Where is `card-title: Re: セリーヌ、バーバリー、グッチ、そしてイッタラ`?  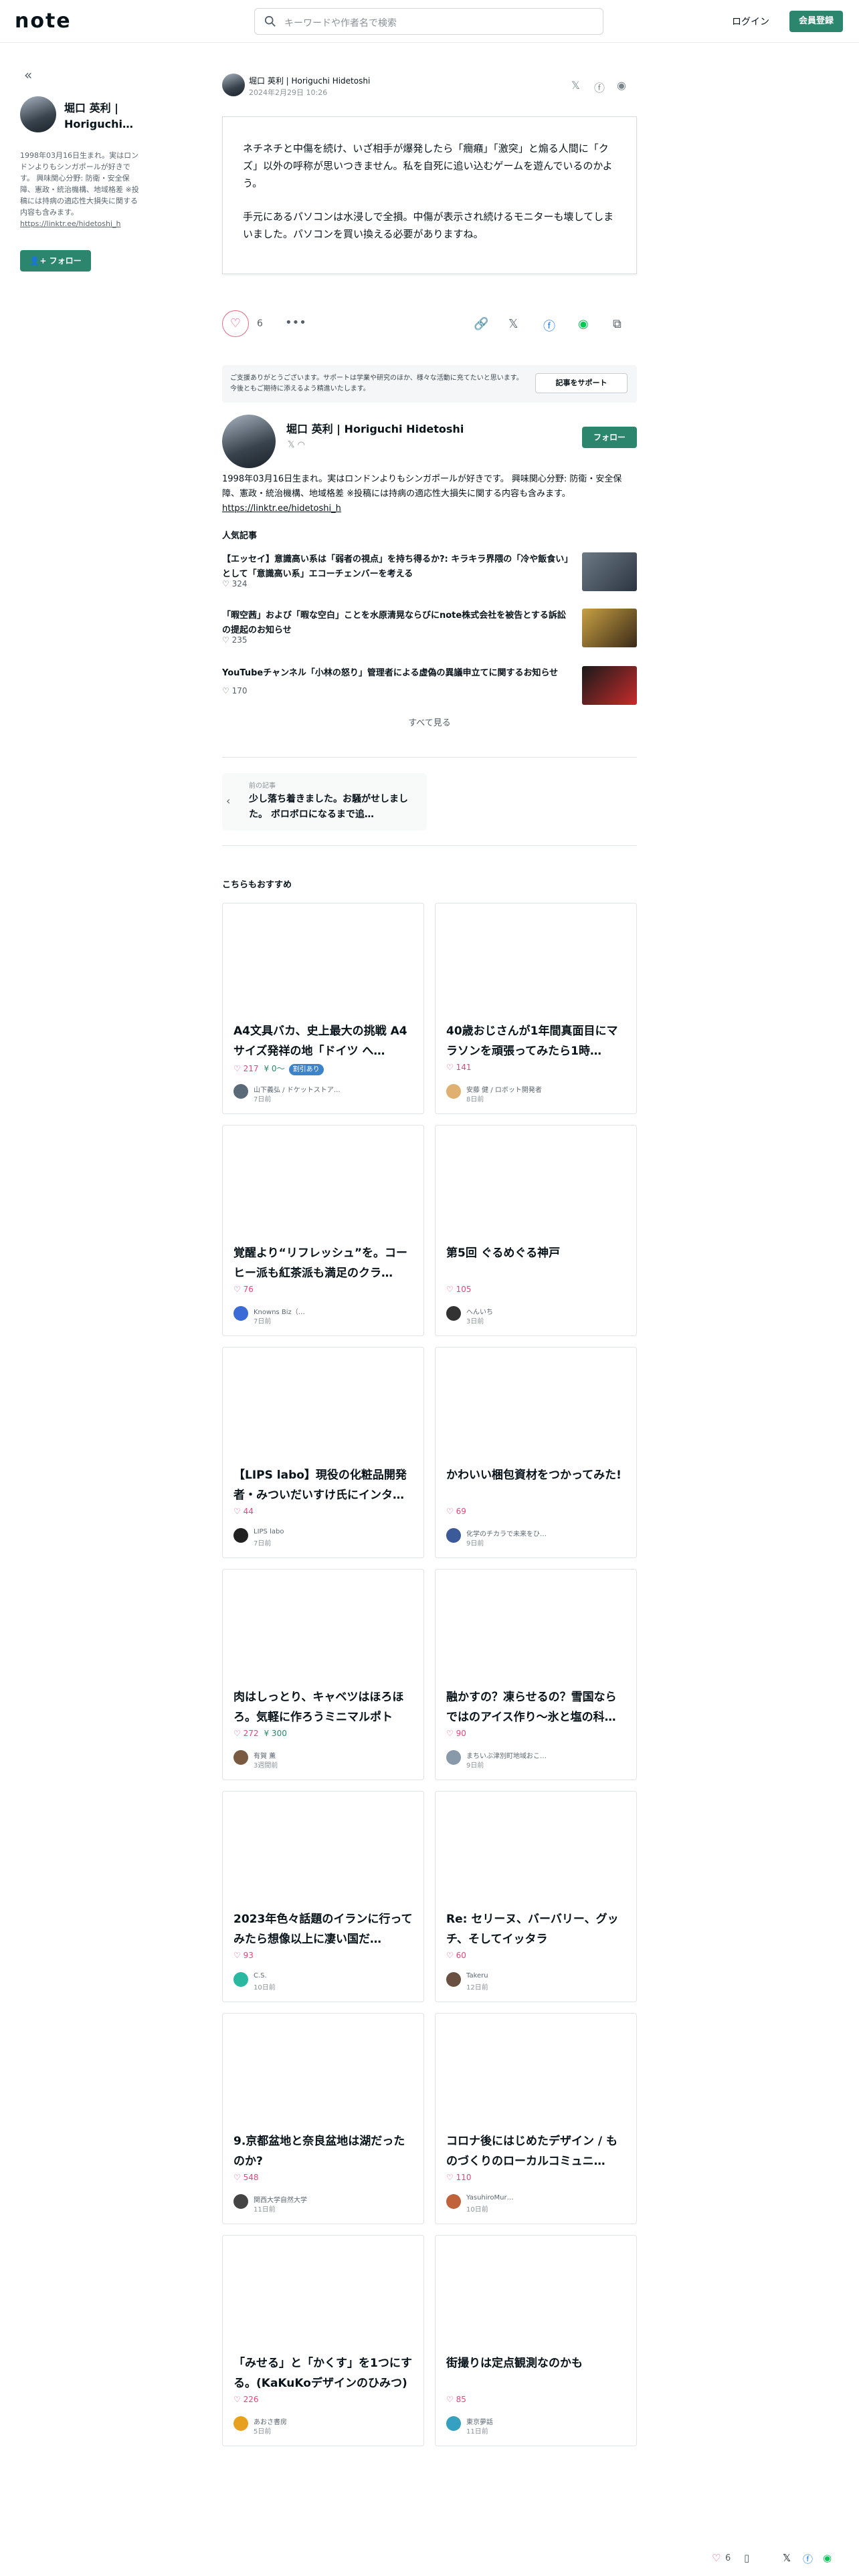
card-title: Re: セリーヌ、バーバリー、グッチ、そしてイッタラ is located at coordinates (536, 1929).